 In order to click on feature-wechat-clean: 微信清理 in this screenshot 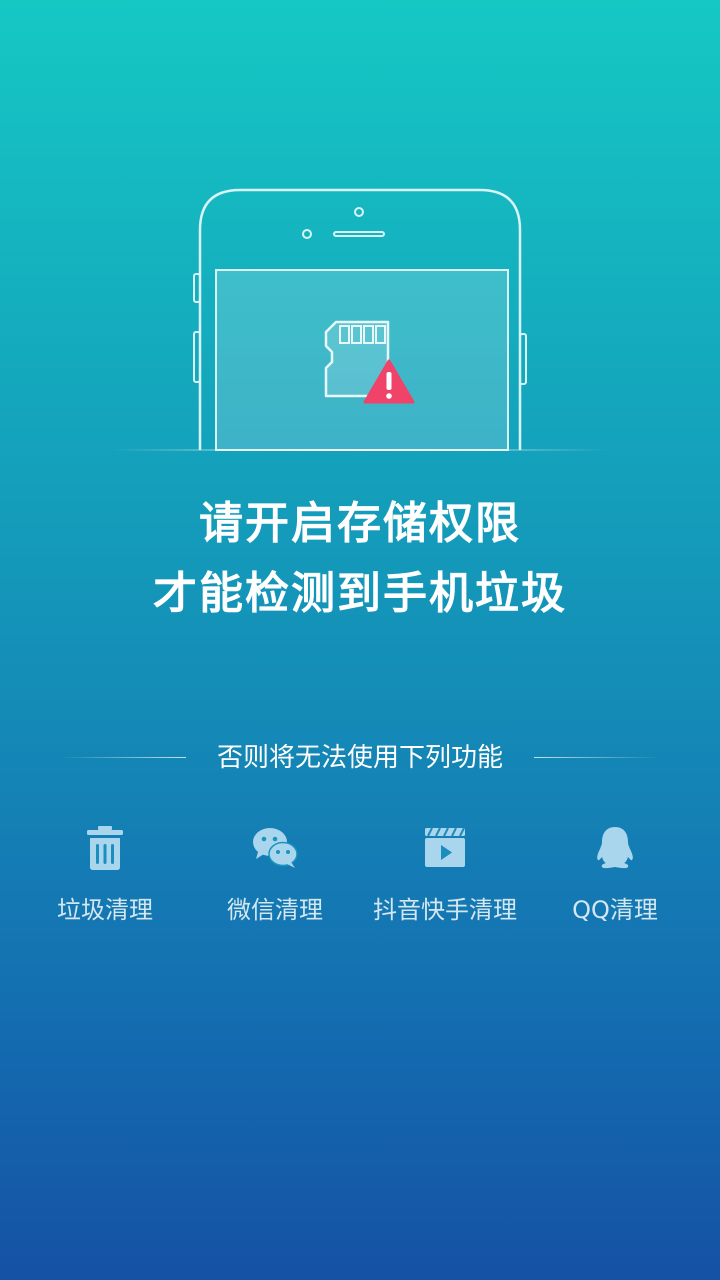, I will do `click(275, 878)`.